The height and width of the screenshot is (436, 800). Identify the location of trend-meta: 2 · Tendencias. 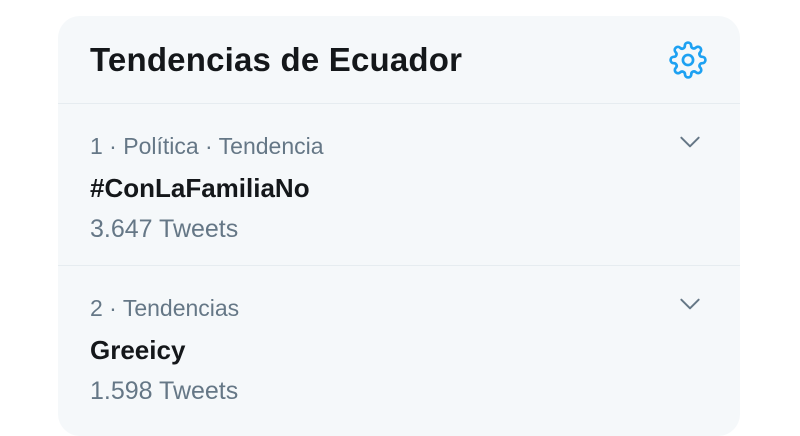
(165, 308).